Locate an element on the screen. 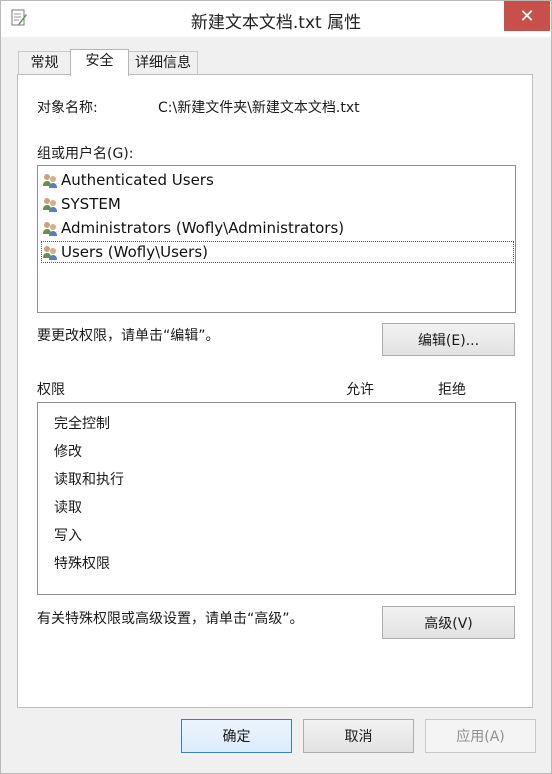 The image size is (552, 774). tab-details: 详细信息 is located at coordinates (163, 63).